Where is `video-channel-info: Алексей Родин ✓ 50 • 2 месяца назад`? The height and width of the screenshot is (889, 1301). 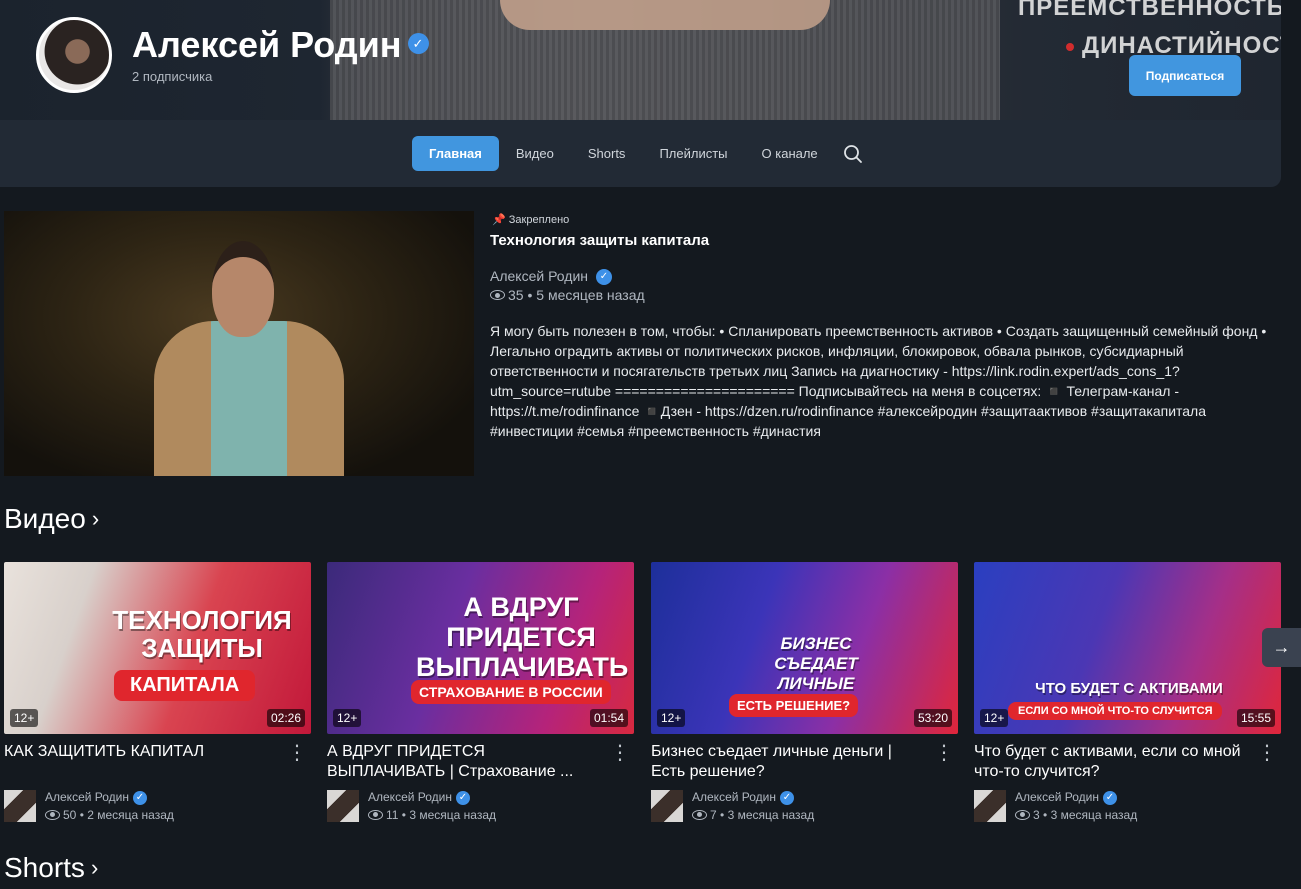 video-channel-info: Алексей Родин ✓ 50 • 2 месяца назад is located at coordinates (157, 807).